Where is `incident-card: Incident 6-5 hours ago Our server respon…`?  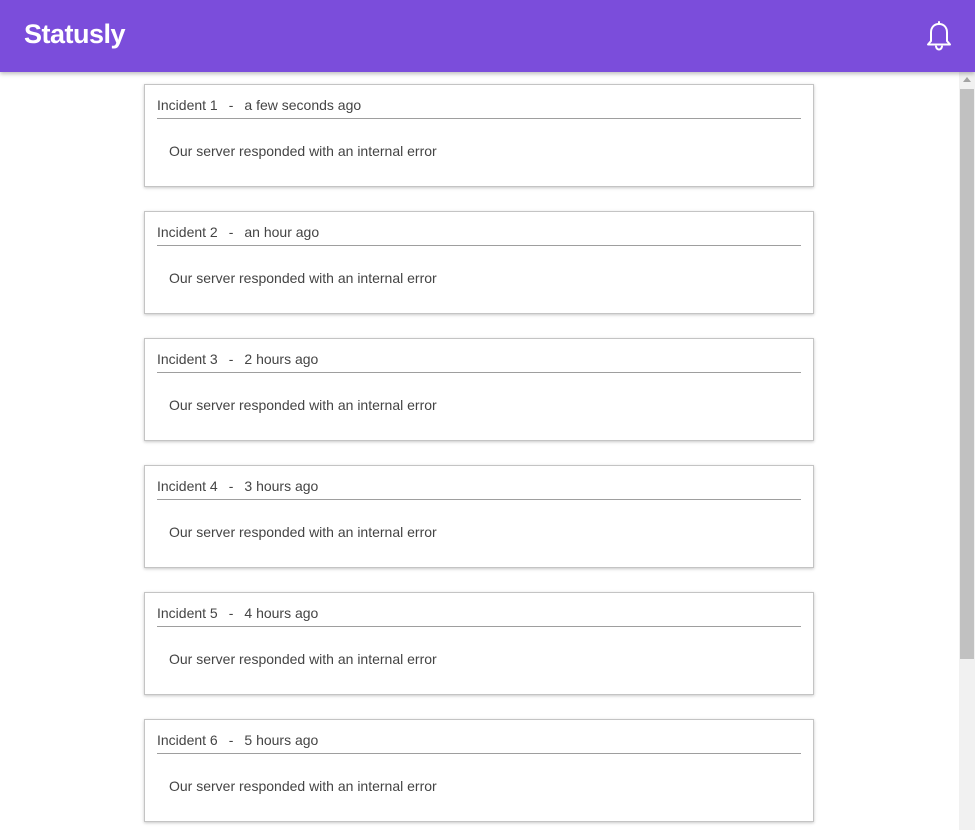 incident-card: Incident 6-5 hours ago Our server respon… is located at coordinates (479, 770).